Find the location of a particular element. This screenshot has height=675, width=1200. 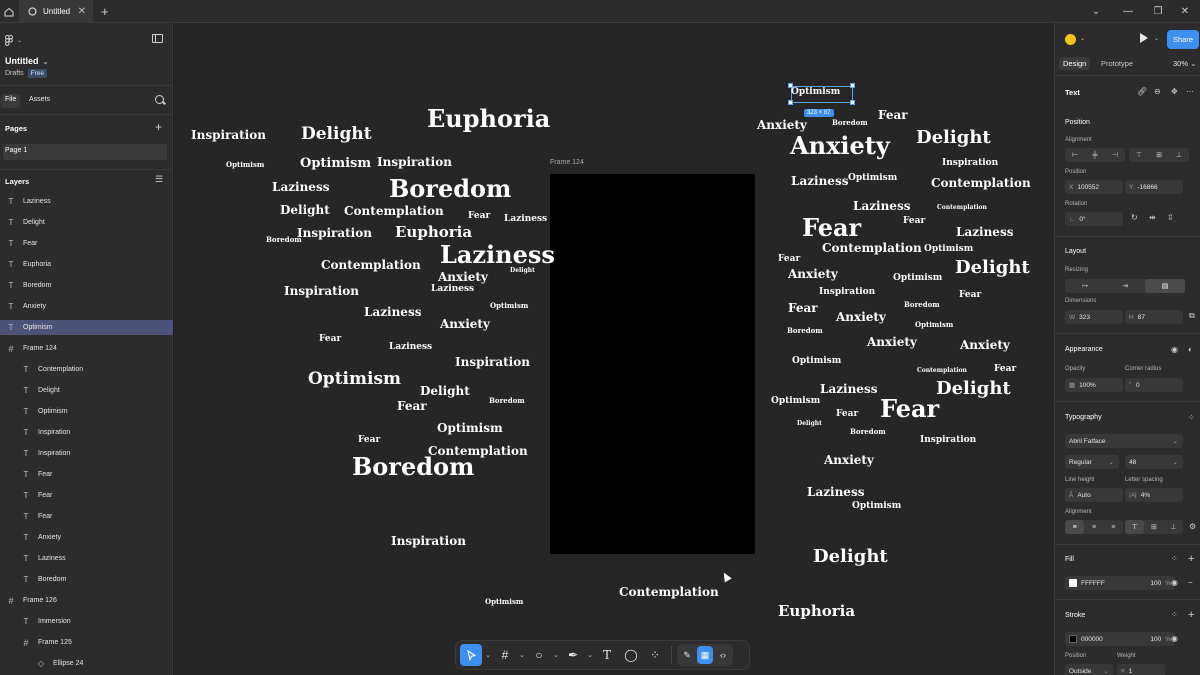

layer-row: # Frame 124 is located at coordinates (86, 348).